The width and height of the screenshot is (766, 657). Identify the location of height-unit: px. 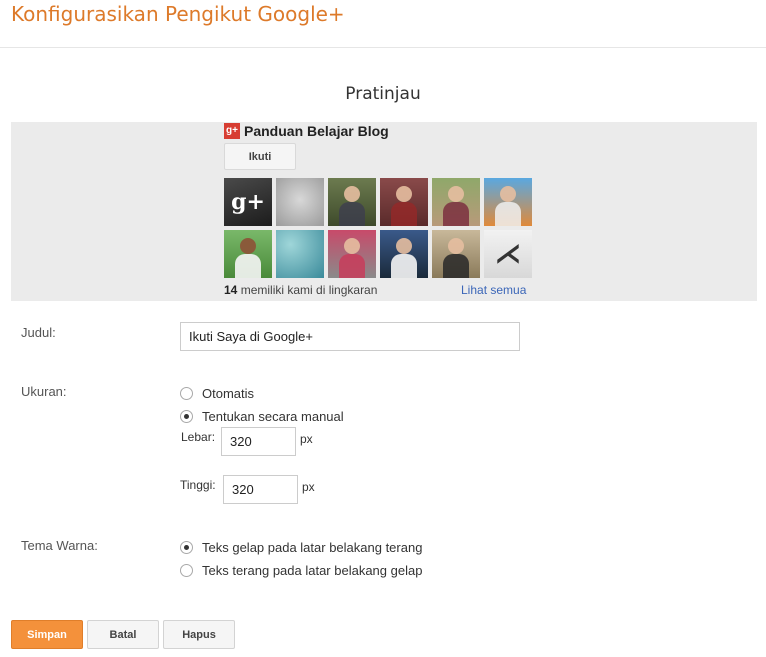
(308, 487).